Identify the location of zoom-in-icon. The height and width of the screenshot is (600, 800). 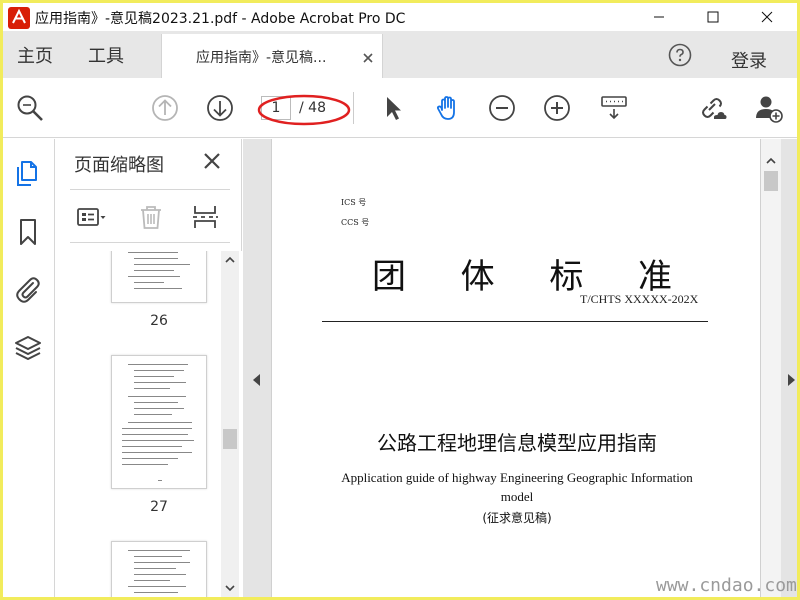
(557, 108).